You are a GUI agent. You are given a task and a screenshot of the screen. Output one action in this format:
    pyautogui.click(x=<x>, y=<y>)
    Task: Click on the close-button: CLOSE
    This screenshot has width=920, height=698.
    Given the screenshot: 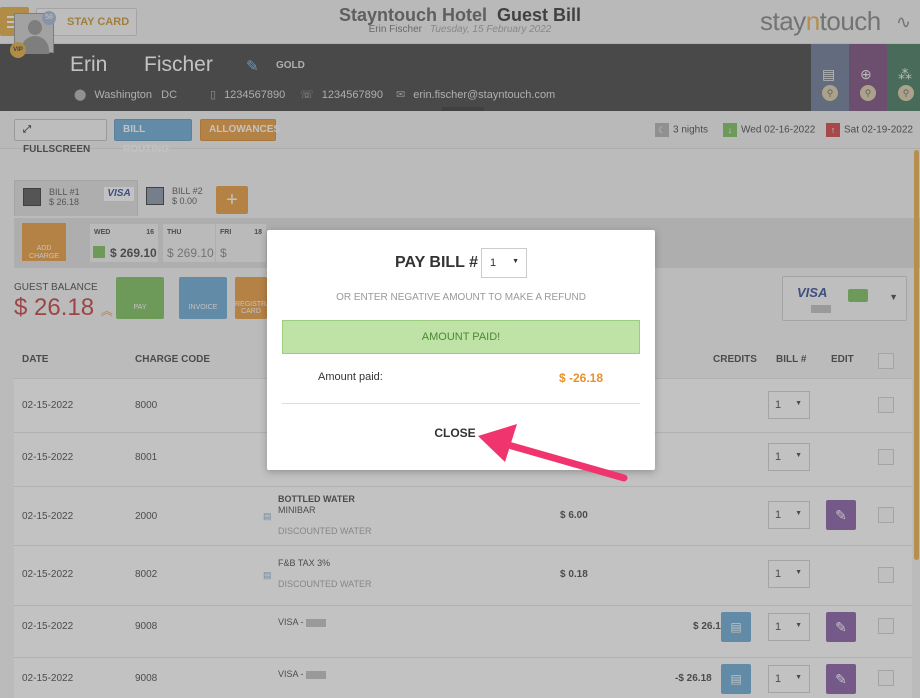 What is the action you would take?
    pyautogui.click(x=455, y=433)
    